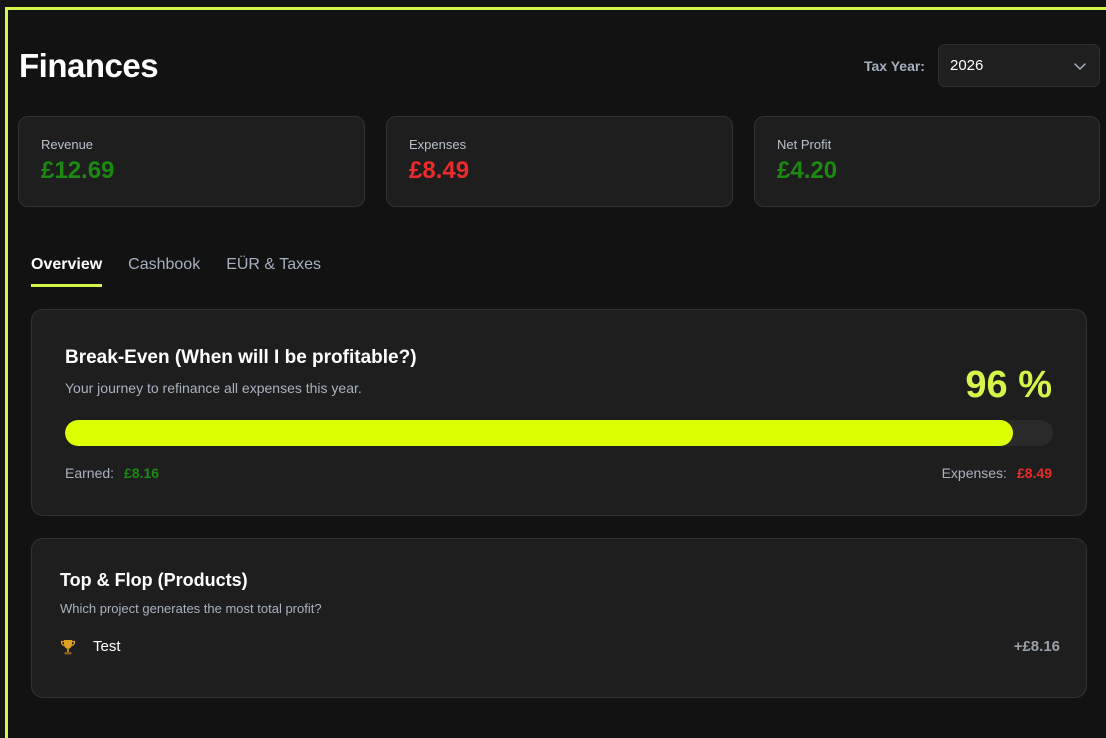 The image size is (1106, 738). What do you see at coordinates (90, 473) in the screenshot?
I see `earned-label: Earned:` at bounding box center [90, 473].